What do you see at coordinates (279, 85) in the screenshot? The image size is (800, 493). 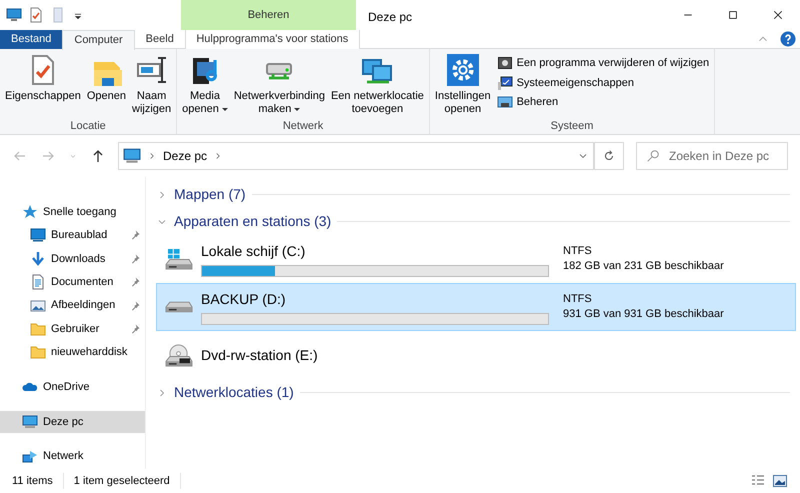 I see `ribbon-button: Netwerkverbinding maken` at bounding box center [279, 85].